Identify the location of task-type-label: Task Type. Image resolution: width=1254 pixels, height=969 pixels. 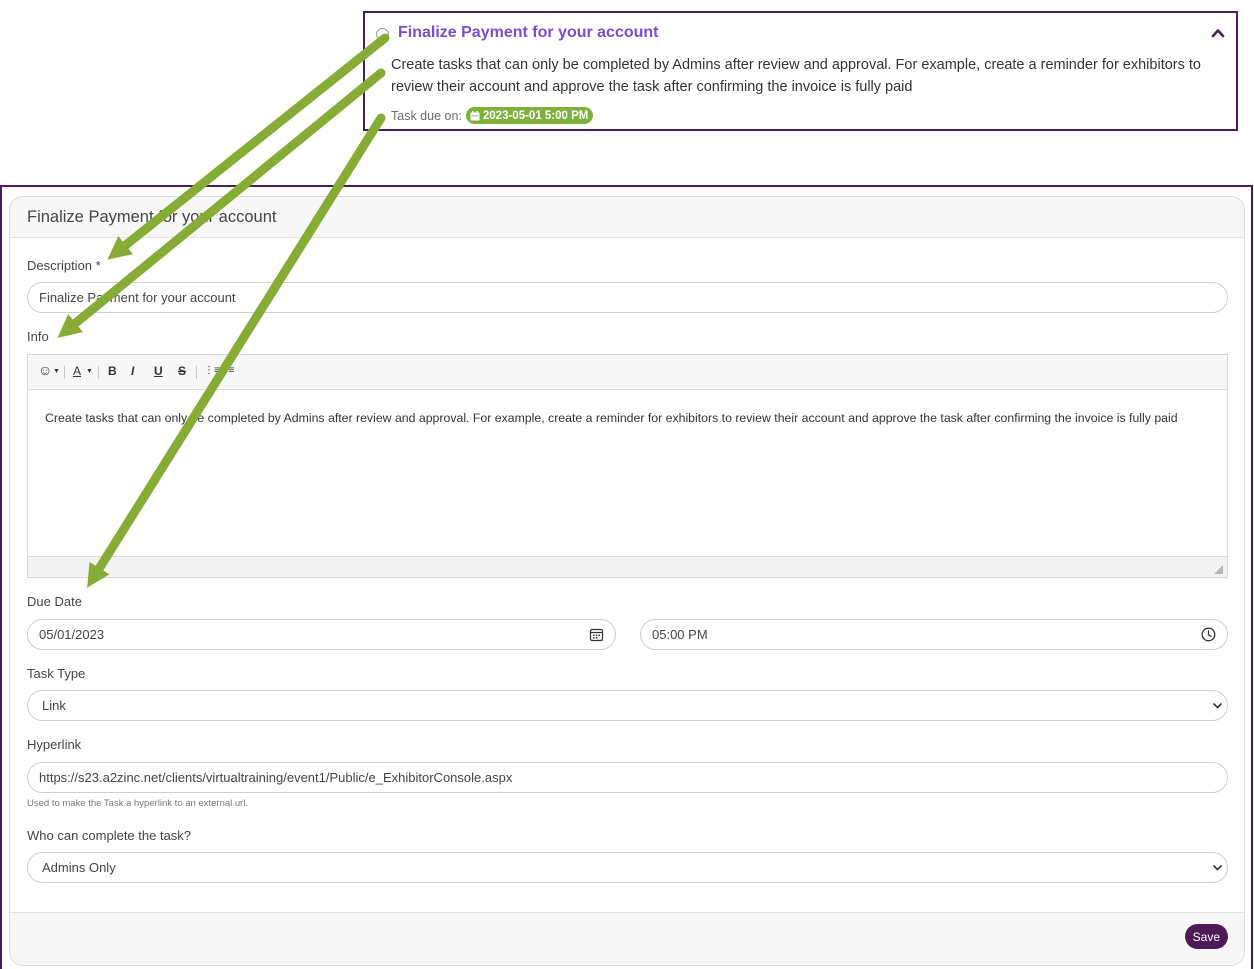
(56, 673).